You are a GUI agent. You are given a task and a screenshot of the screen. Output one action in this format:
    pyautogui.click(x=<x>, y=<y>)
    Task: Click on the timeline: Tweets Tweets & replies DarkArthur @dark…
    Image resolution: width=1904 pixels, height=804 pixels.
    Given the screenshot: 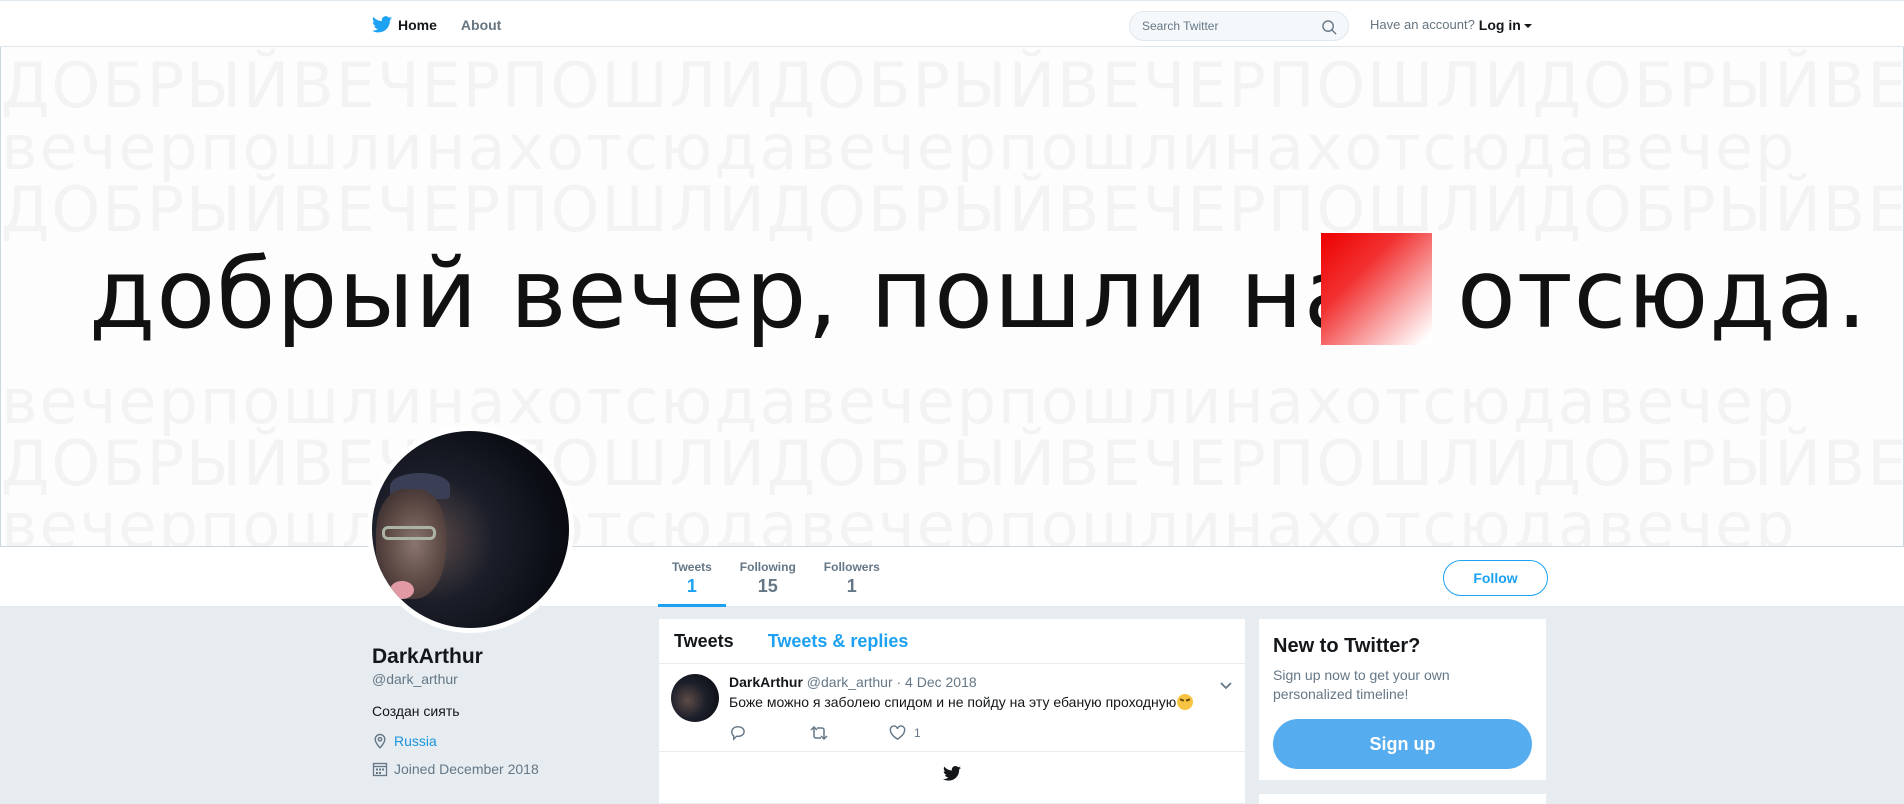 What is the action you would take?
    pyautogui.click(x=952, y=711)
    